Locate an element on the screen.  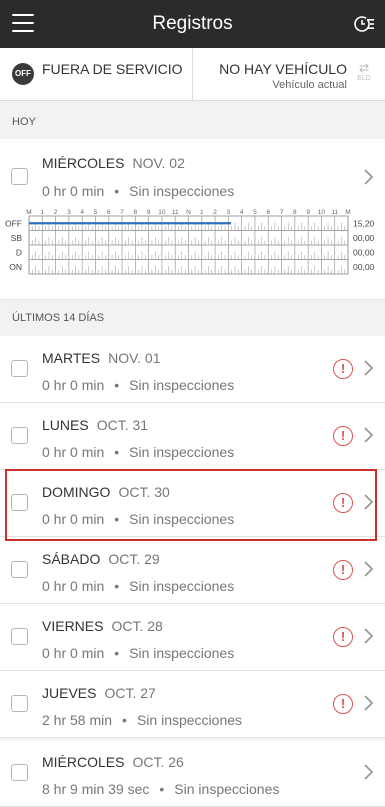
vehicle-sublabel: Vehículo actual is located at coordinates (309, 85).